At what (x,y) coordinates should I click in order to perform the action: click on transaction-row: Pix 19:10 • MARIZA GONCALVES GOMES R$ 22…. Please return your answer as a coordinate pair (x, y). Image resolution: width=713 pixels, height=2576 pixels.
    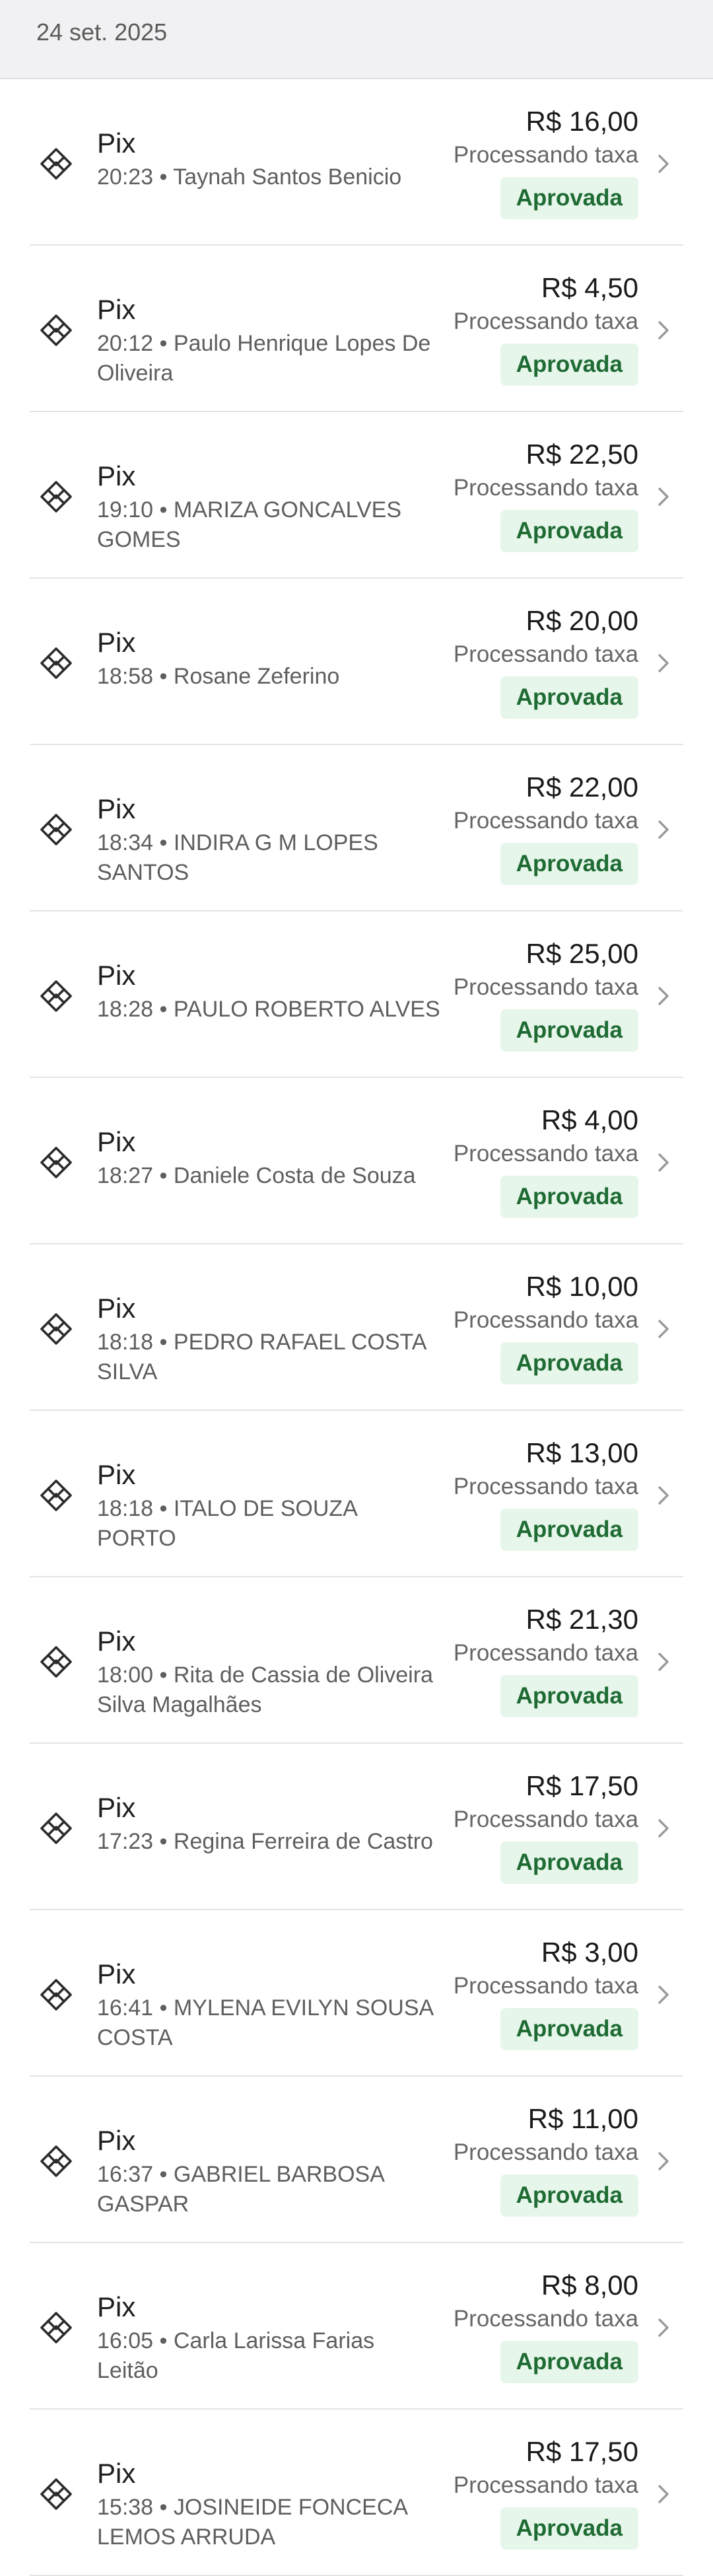
    Looking at the image, I should click on (356, 496).